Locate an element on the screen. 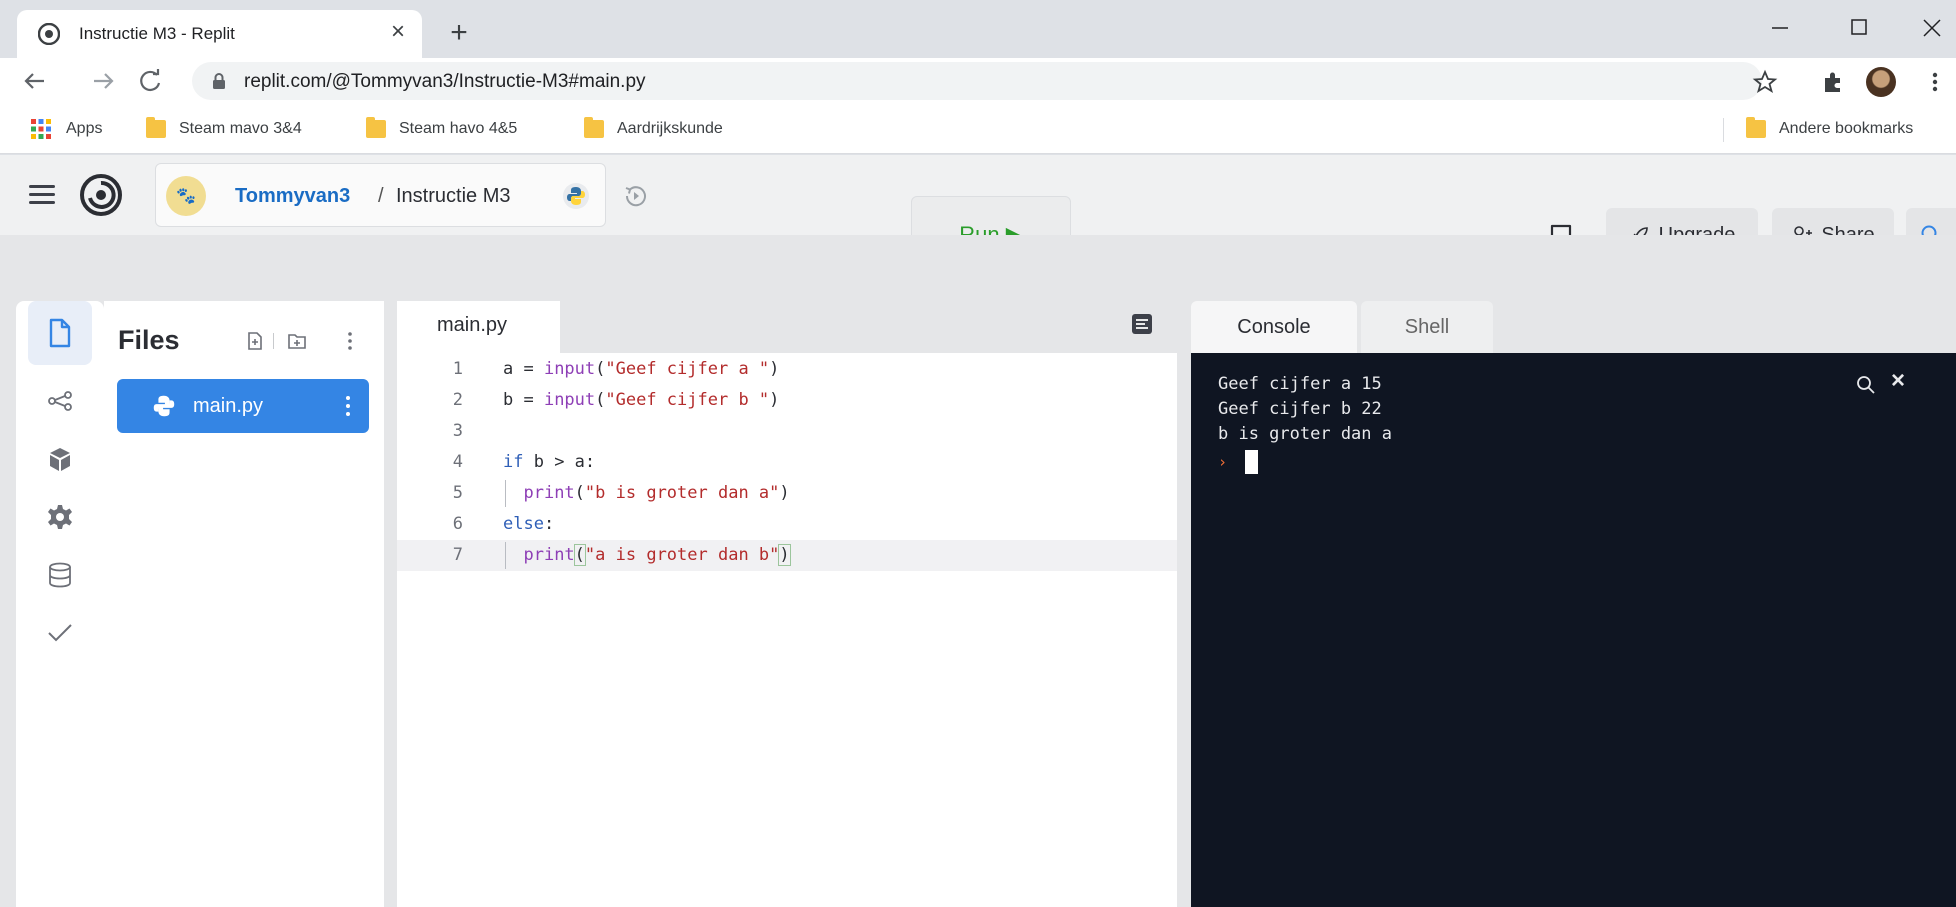  other-bookmarks: Andere bookmarks is located at coordinates (1829, 129).